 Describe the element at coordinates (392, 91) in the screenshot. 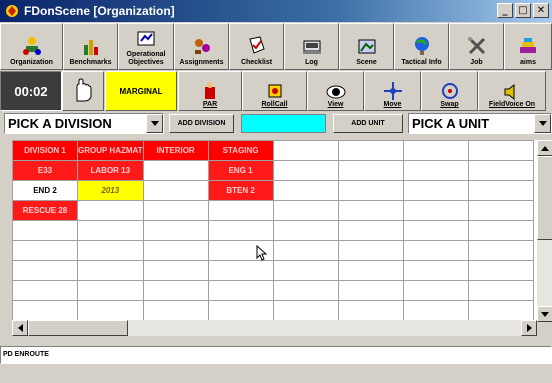

I see `move-button: Move` at that location.